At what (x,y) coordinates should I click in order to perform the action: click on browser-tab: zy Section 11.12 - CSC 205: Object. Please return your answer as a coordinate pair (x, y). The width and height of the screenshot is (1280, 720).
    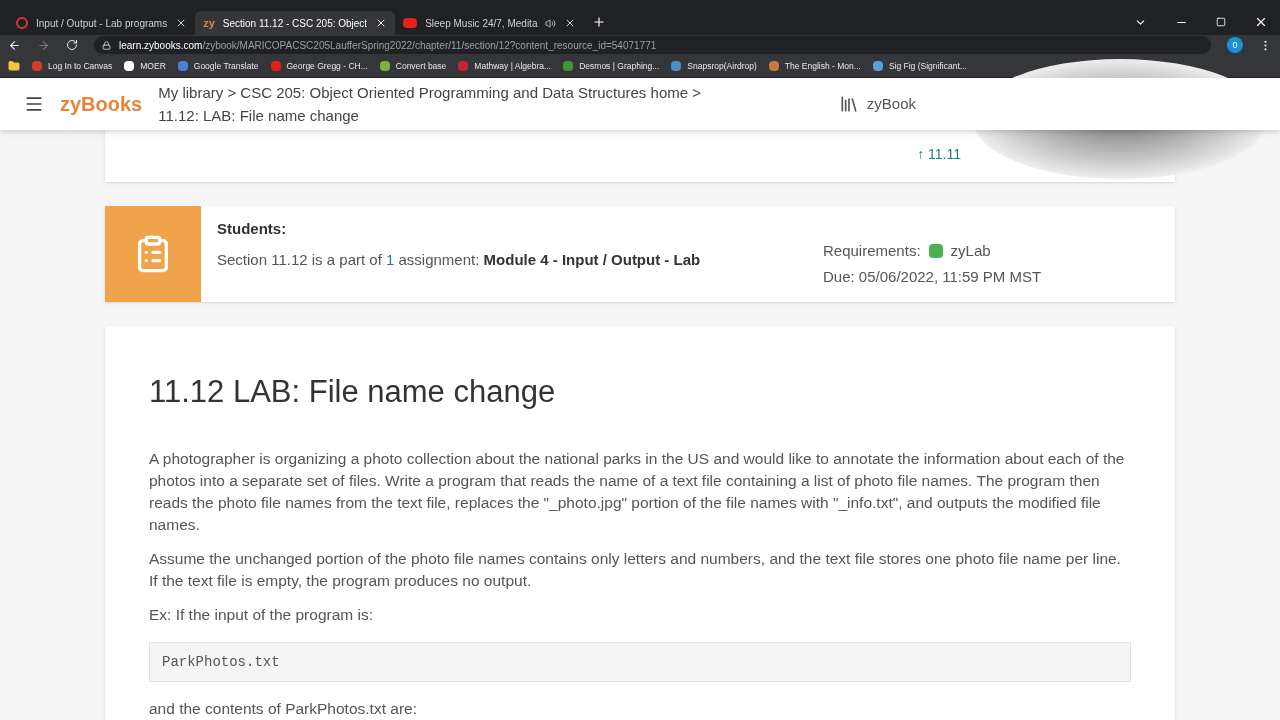
    Looking at the image, I should click on (295, 23).